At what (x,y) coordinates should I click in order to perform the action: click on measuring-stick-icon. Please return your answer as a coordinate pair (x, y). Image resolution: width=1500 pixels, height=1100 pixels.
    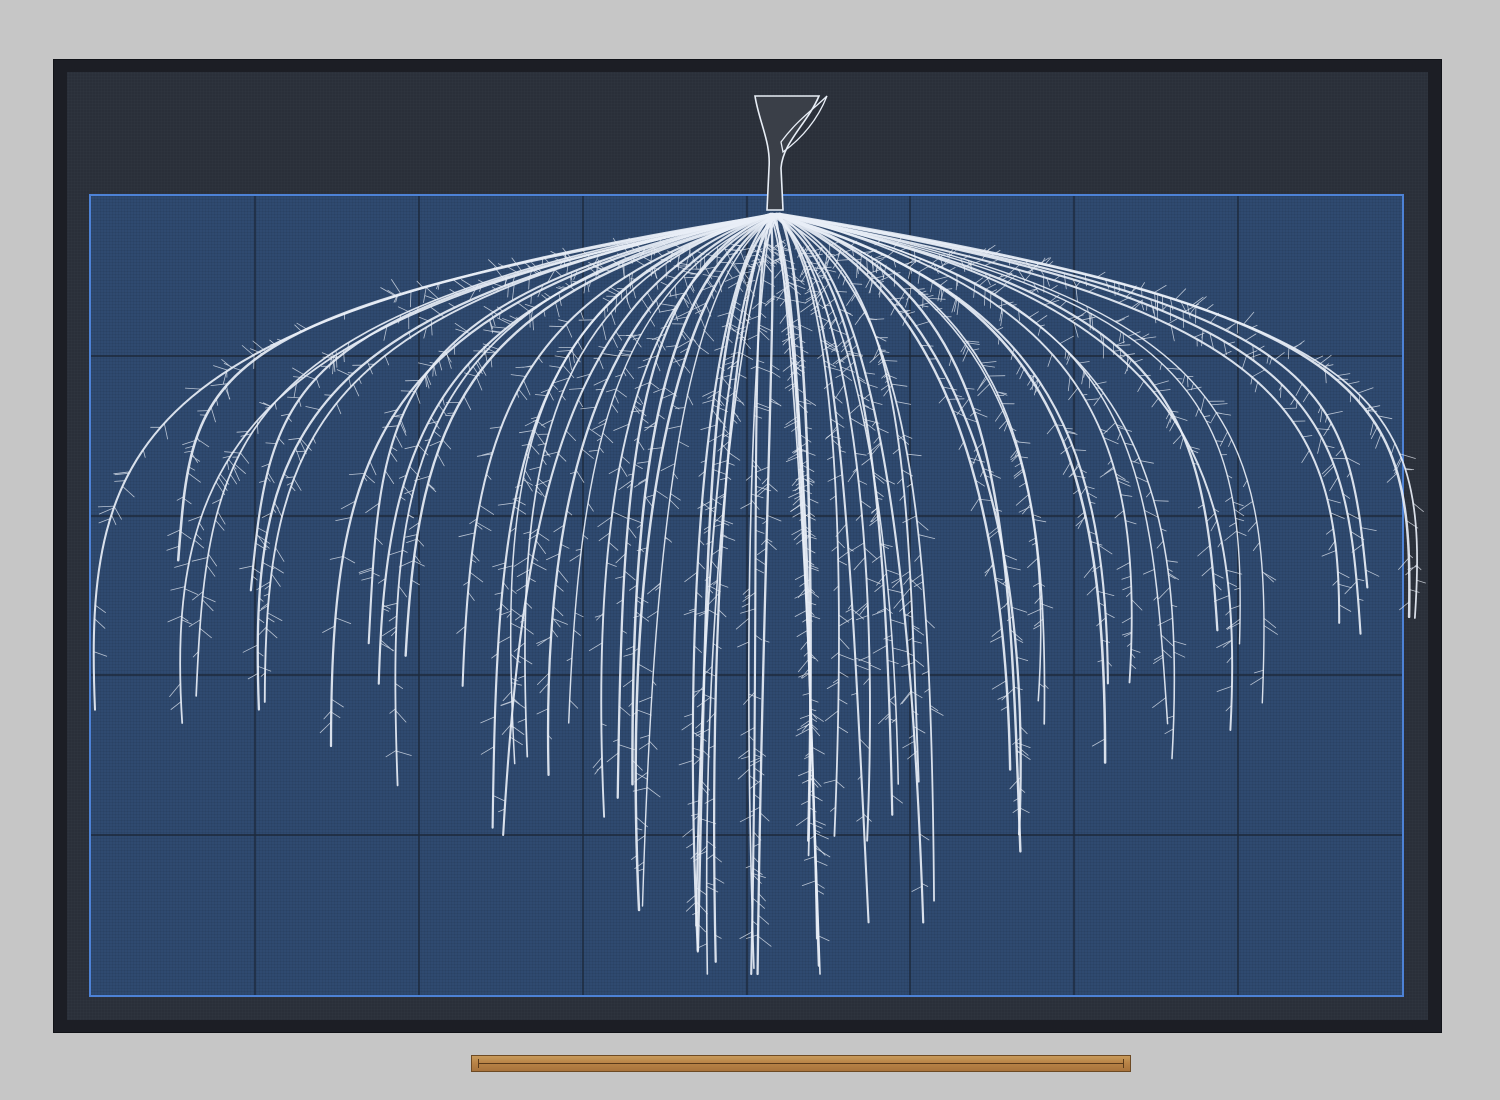
    Looking at the image, I should click on (801, 1063).